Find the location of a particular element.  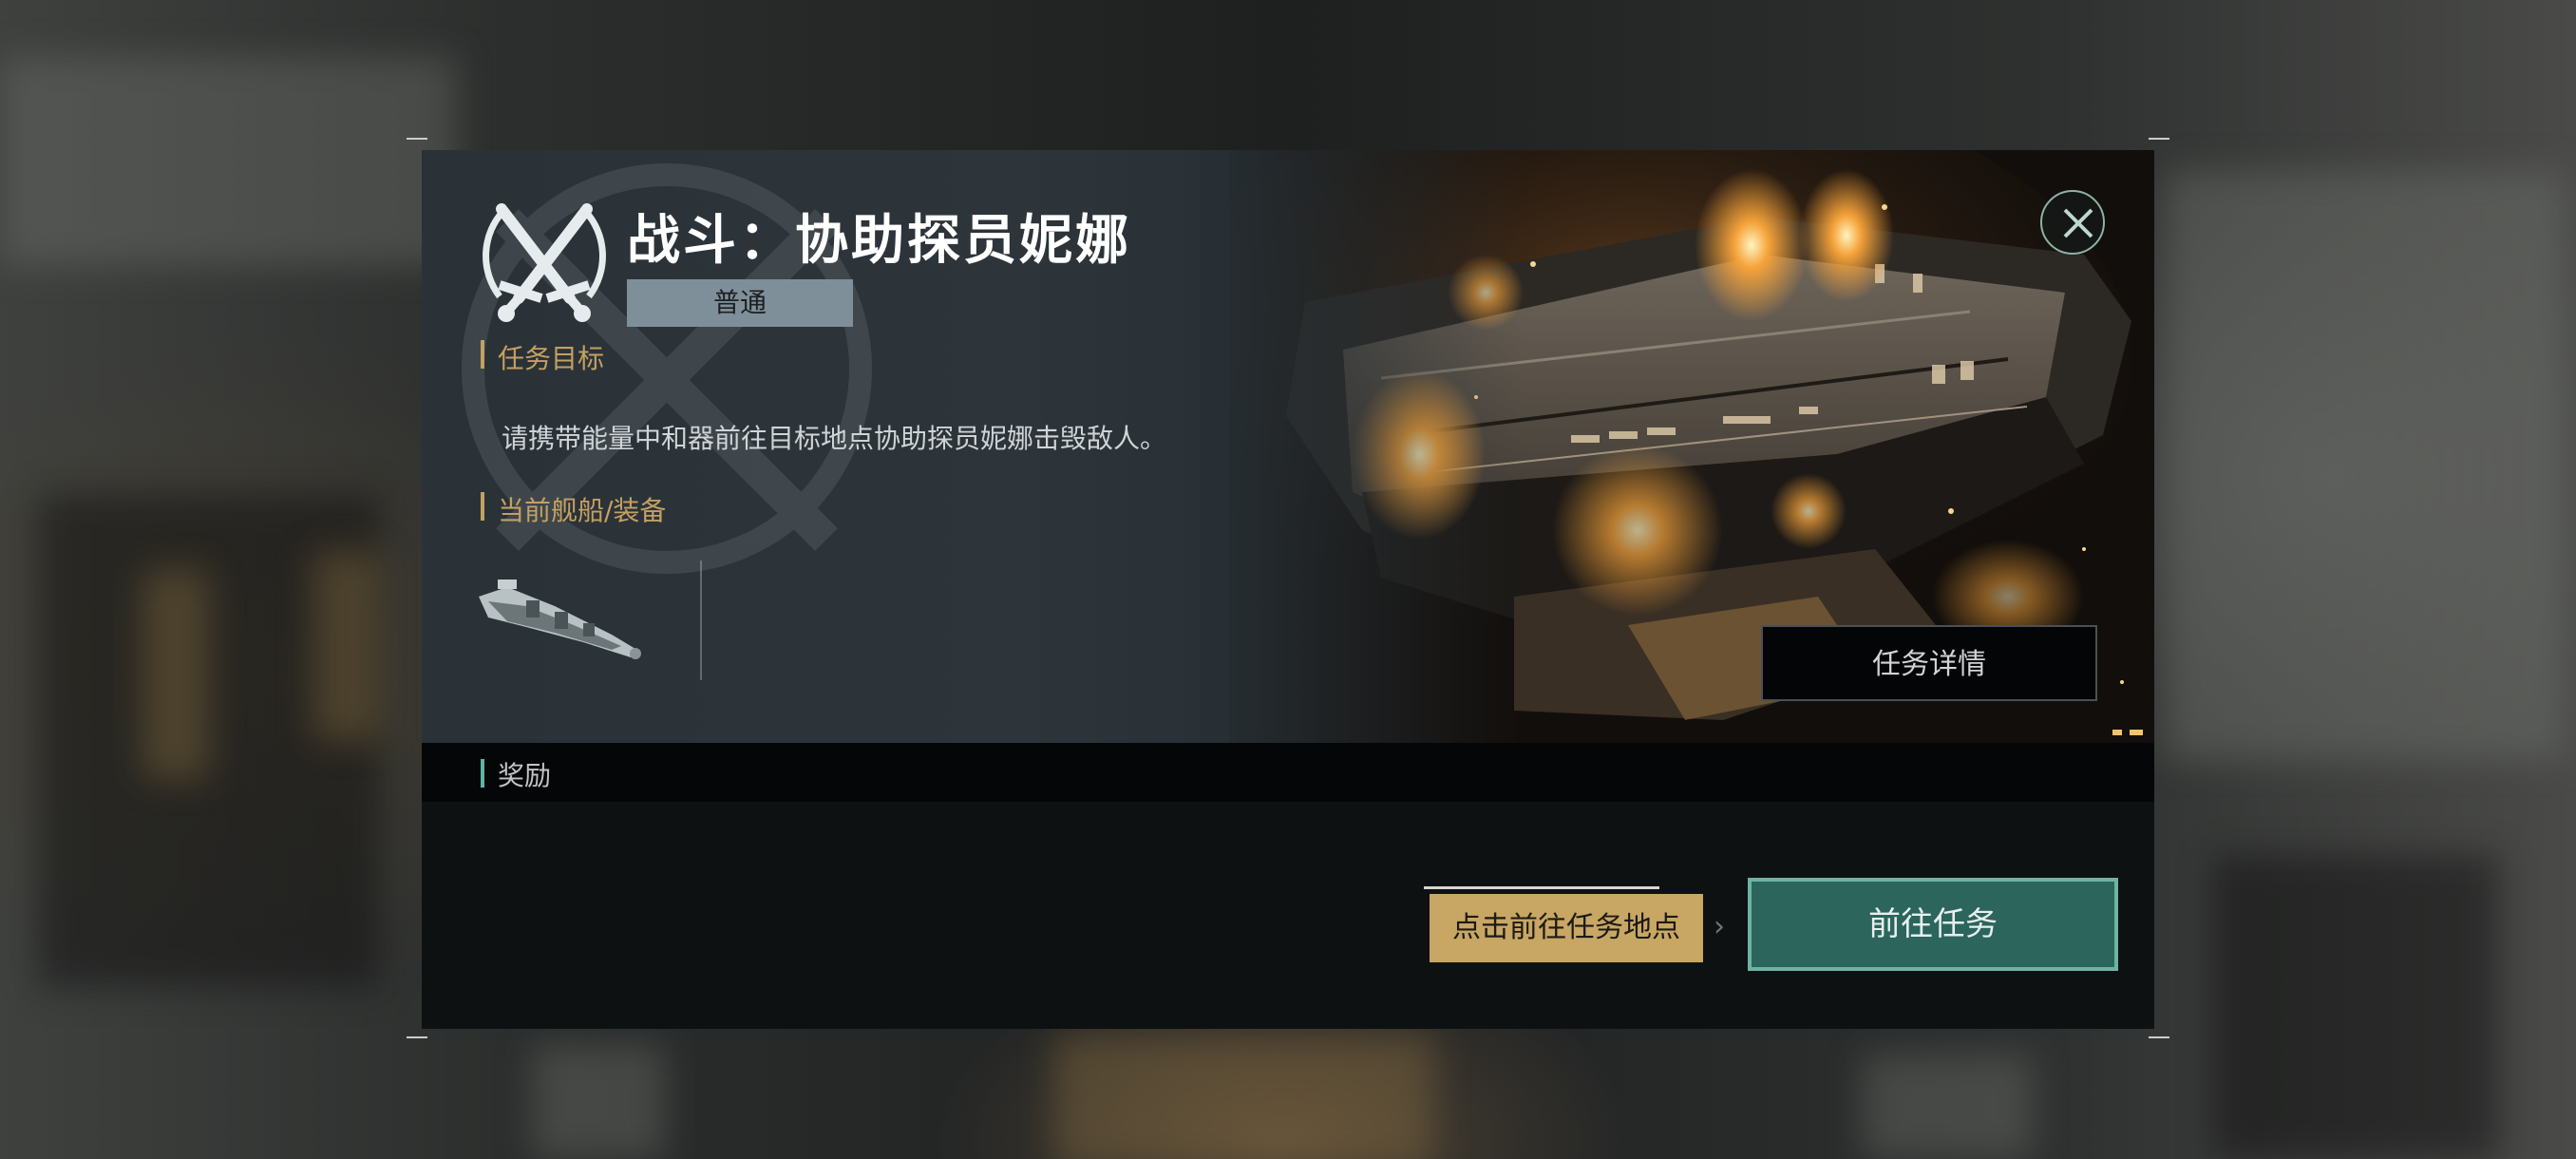

reward-section-header: 奖励 is located at coordinates (1288, 772).